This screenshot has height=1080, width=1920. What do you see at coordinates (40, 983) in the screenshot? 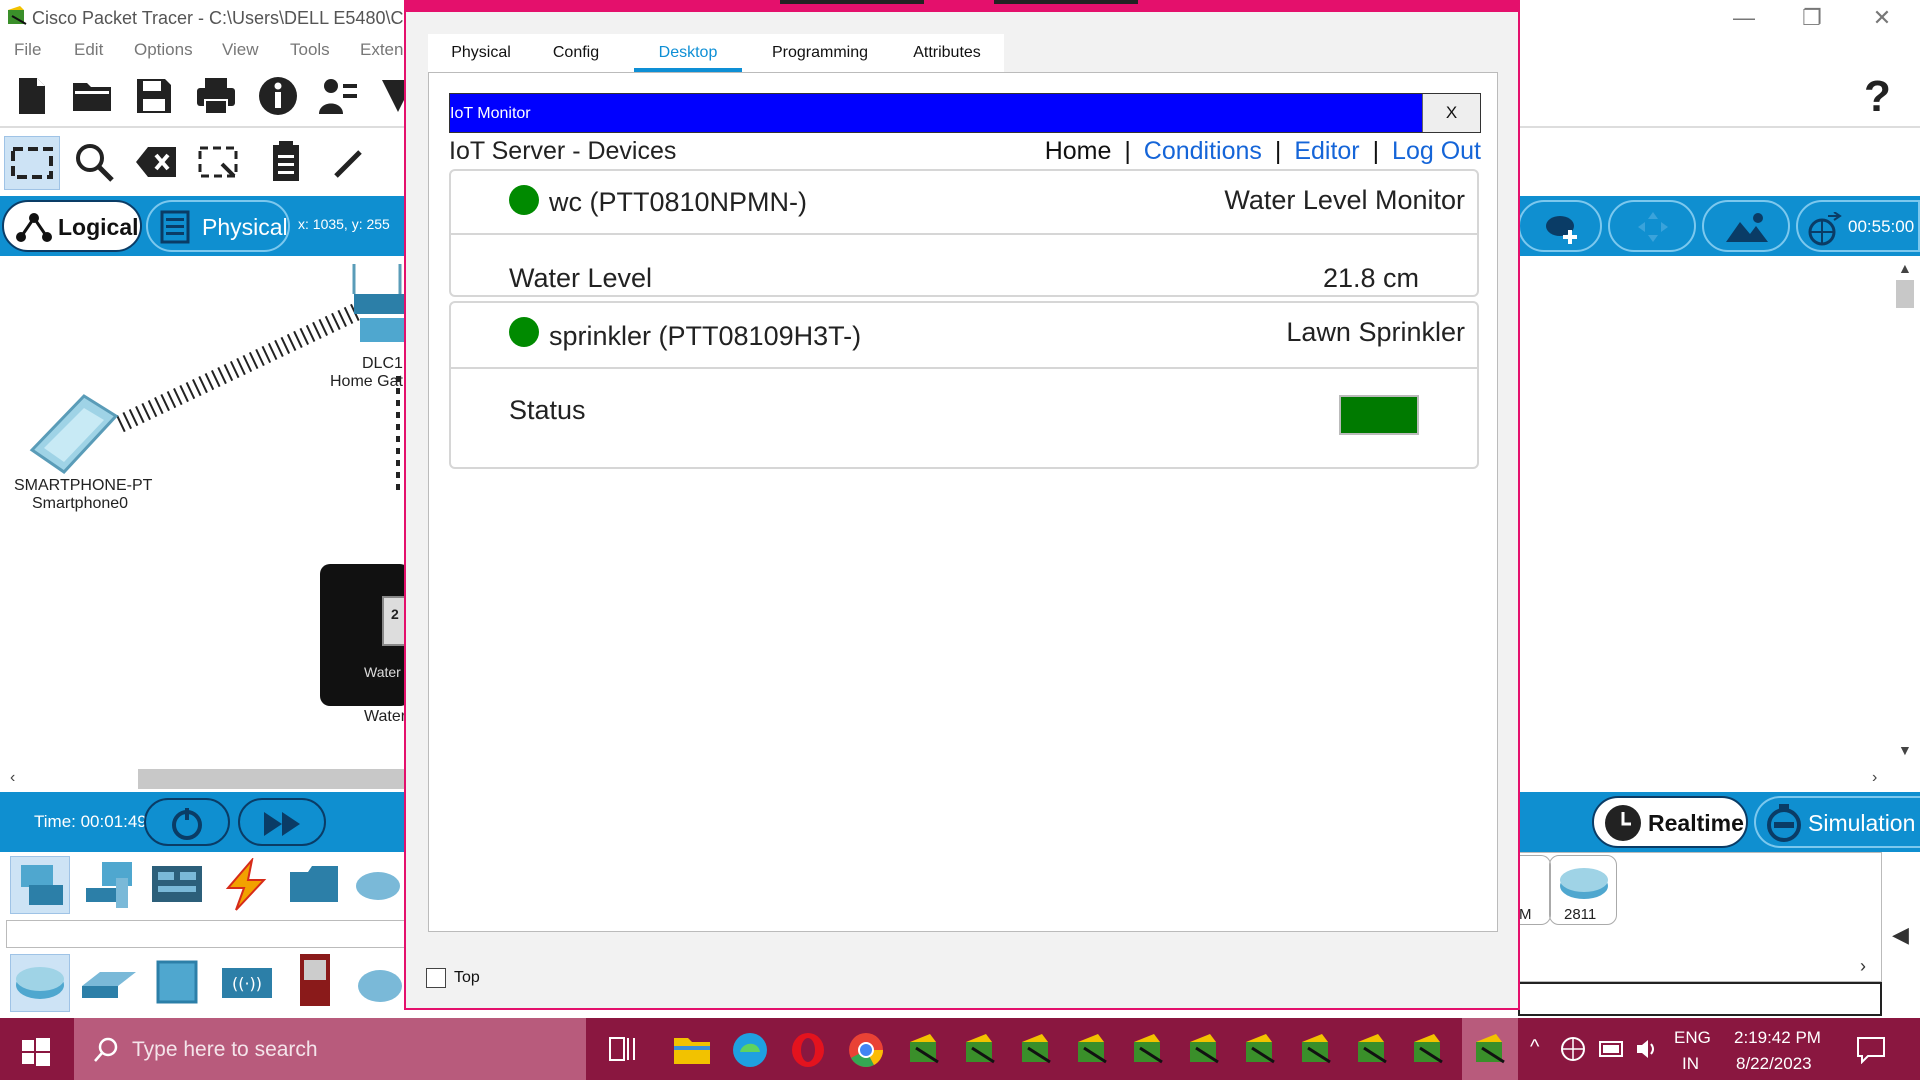
I see `subcategory-routers` at bounding box center [40, 983].